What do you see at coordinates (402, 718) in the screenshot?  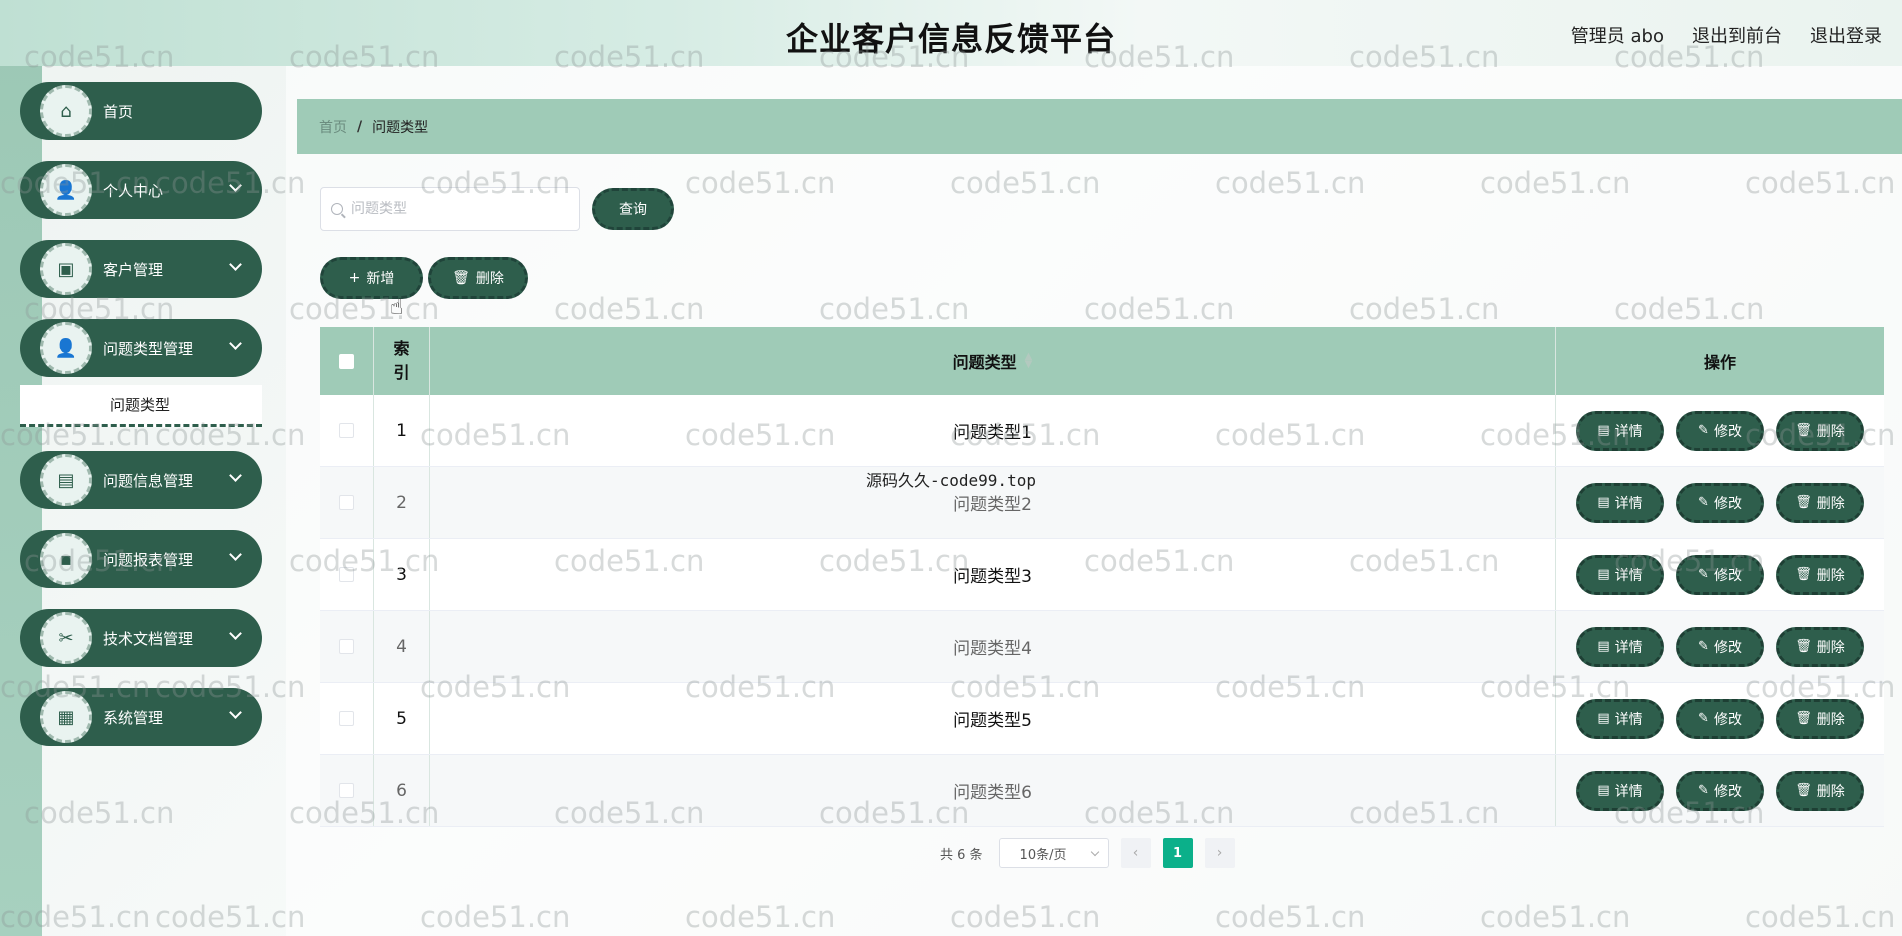 I see `row-index: 5` at bounding box center [402, 718].